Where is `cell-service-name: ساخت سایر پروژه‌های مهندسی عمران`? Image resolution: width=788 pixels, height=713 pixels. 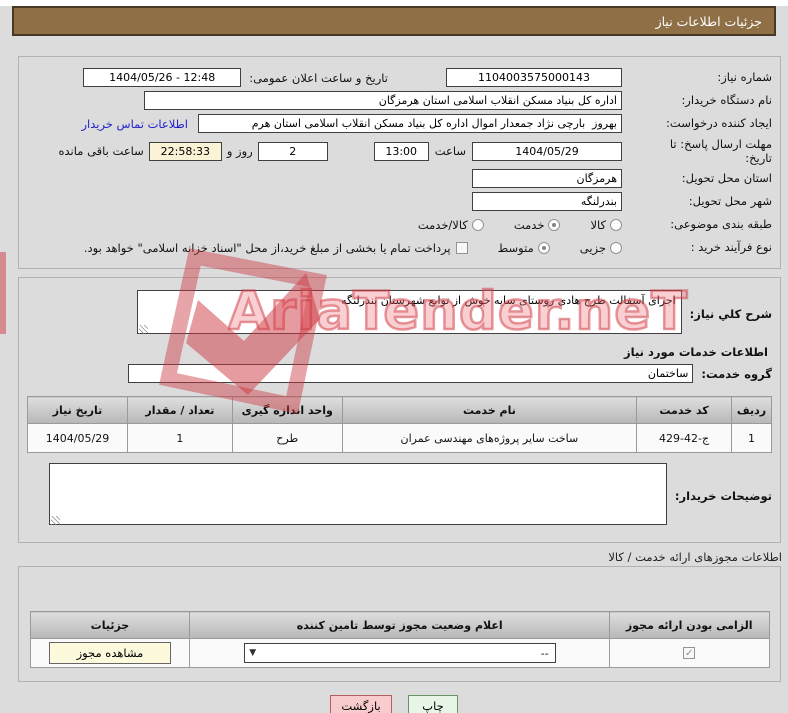
cell-service-name: ساخت سایر پروژه‌های مهندسی عمران is located at coordinates (489, 438).